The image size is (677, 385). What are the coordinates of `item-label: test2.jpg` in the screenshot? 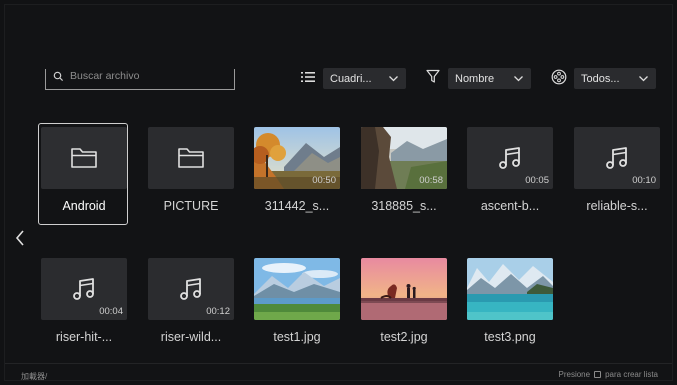 It's located at (404, 337).